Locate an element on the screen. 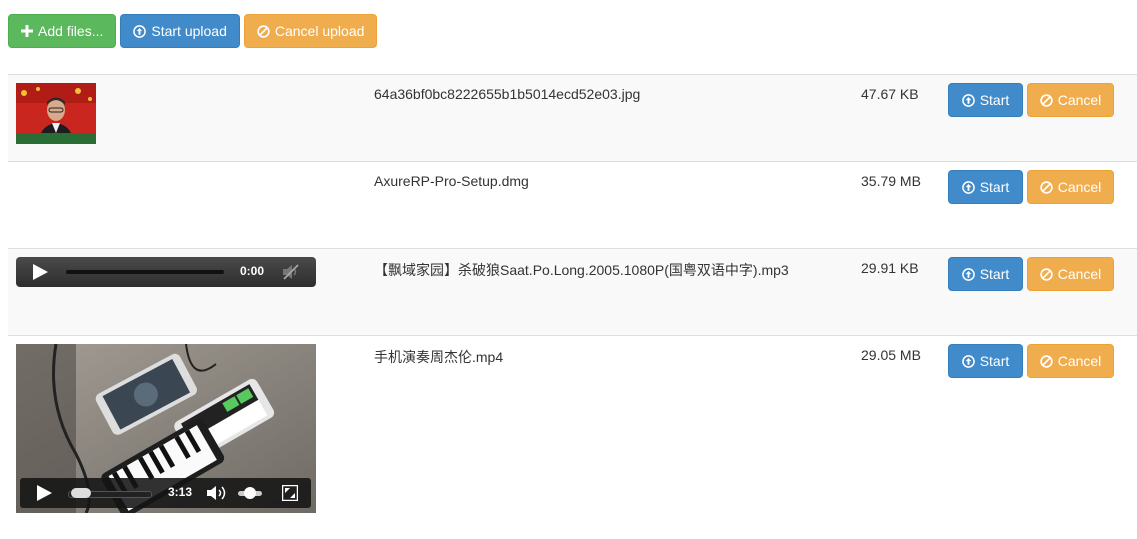  file-size: 29.91 KB is located at coordinates (890, 268).